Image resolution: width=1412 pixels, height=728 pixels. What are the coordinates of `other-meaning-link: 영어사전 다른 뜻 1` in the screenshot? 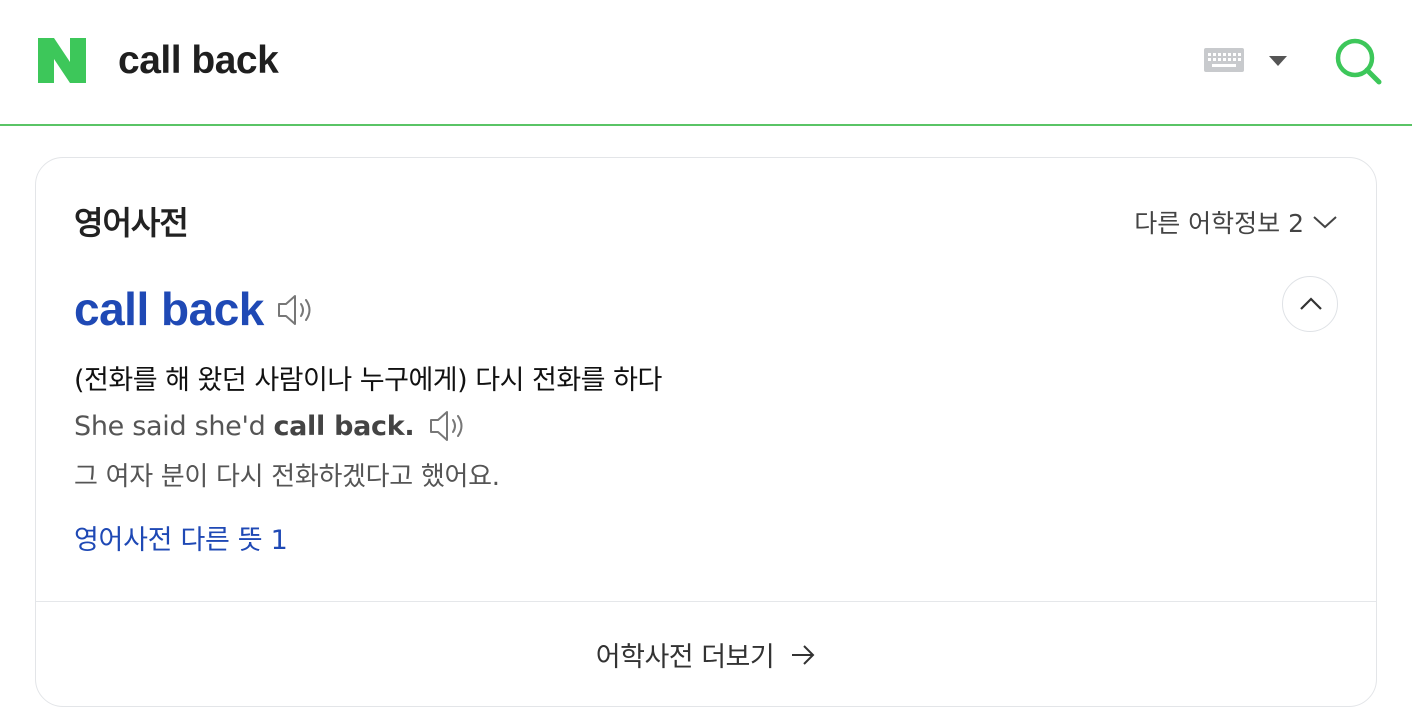 It's located at (181, 537).